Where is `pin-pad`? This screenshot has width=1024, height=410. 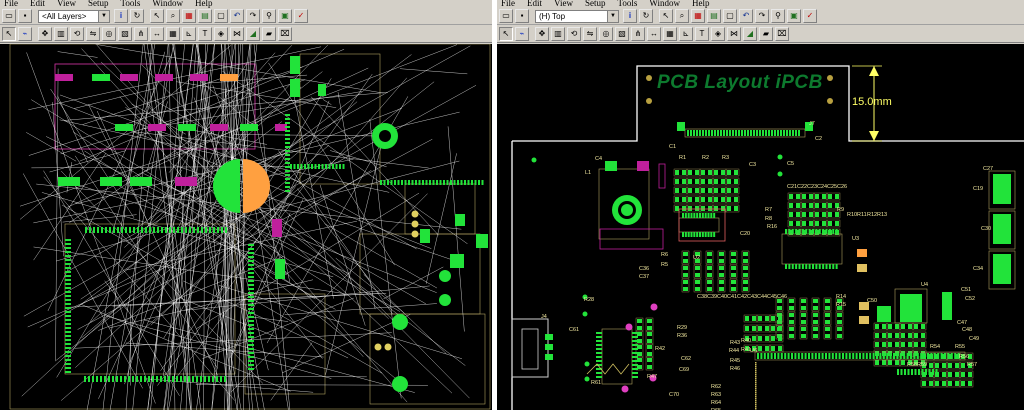 pin-pad is located at coordinates (68, 328).